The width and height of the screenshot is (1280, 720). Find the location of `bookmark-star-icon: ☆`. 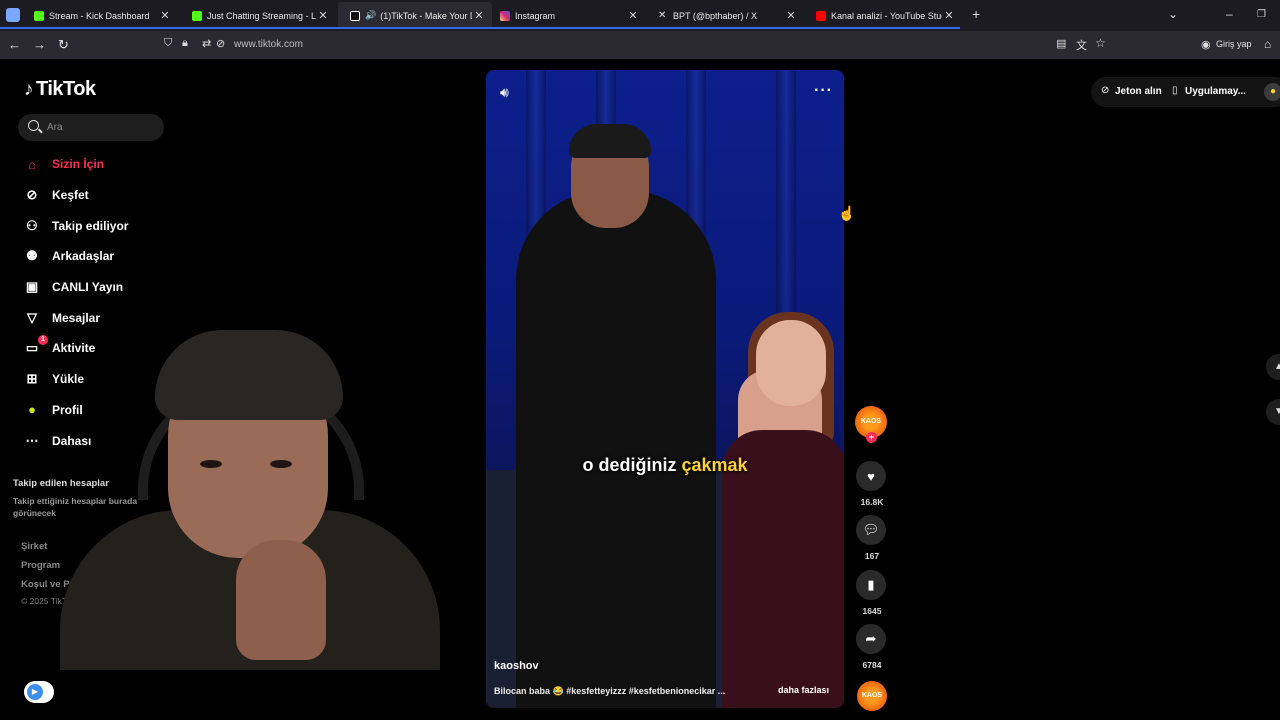

bookmark-star-icon: ☆ is located at coordinates (1100, 43).